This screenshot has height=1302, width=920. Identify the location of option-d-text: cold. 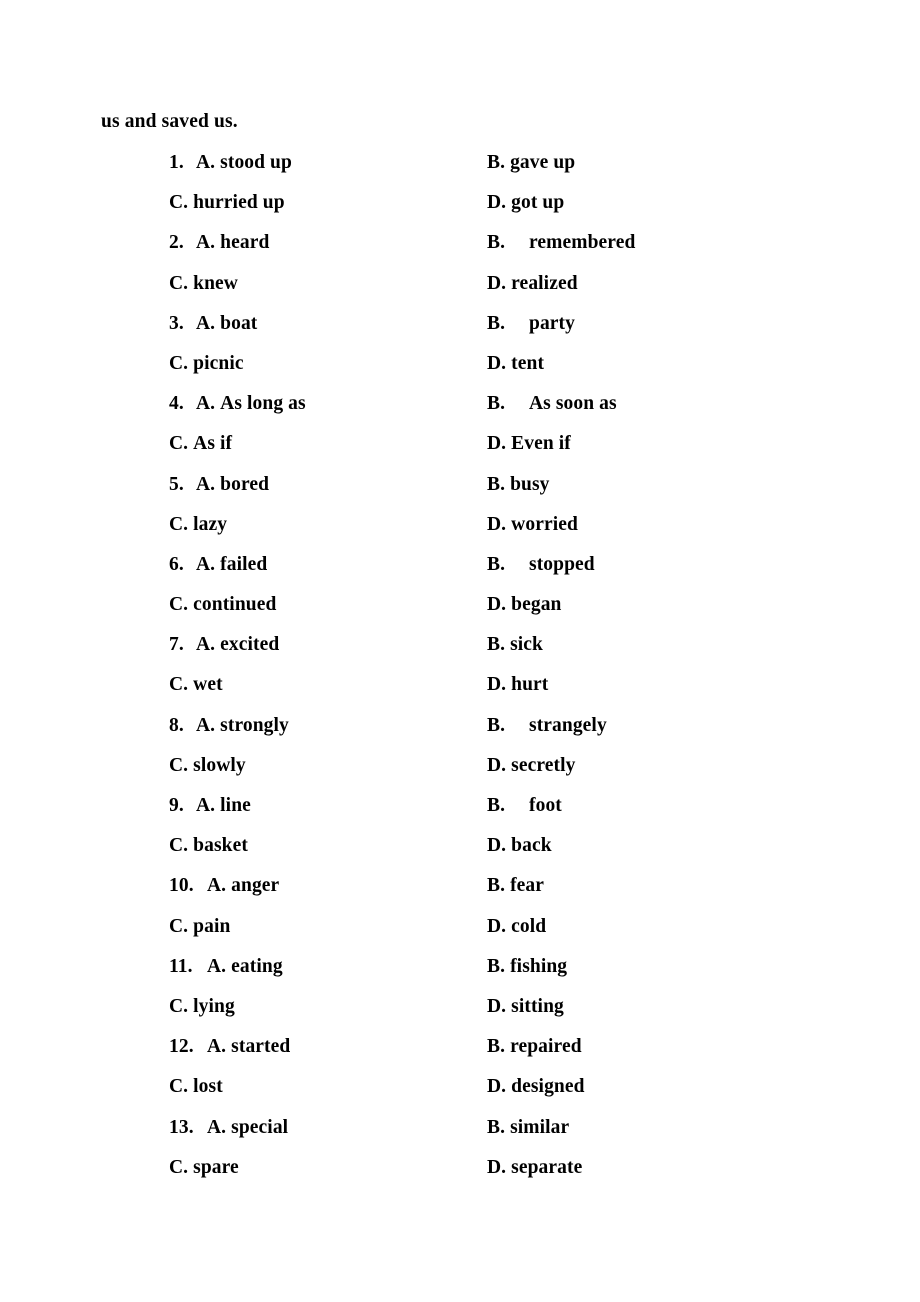
(529, 926).